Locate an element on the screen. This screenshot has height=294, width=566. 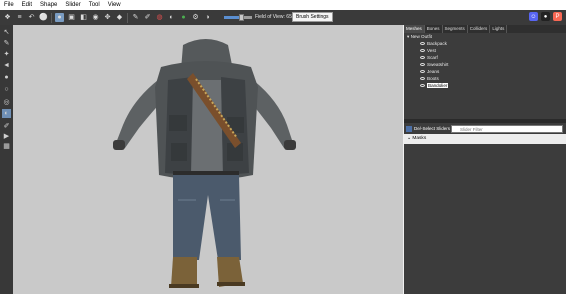
view-icon: ◐ is located at coordinates (6, 113).